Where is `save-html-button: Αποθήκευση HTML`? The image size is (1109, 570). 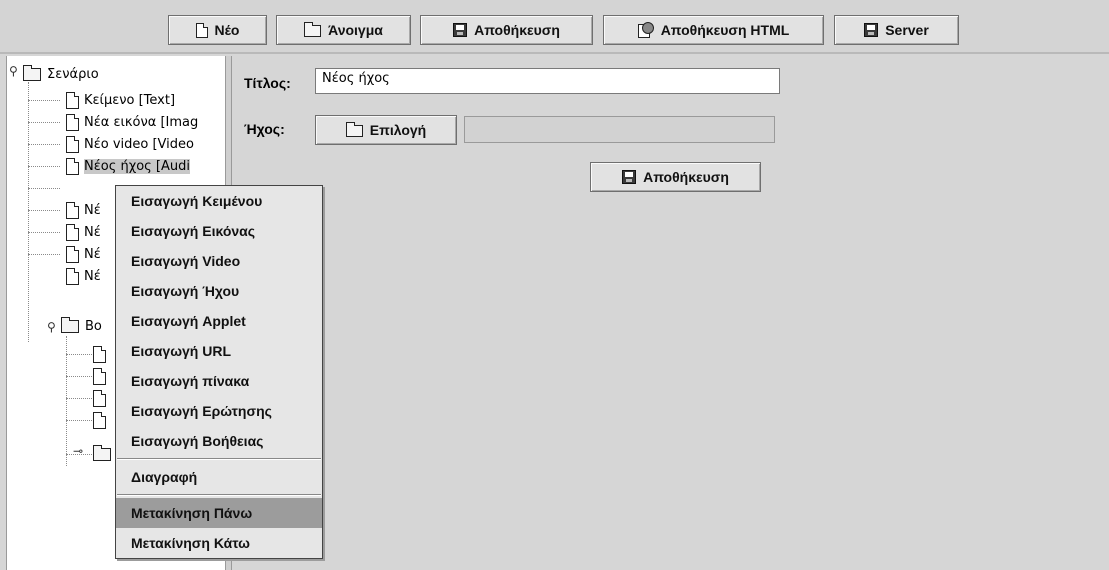 save-html-button: Αποθήκευση HTML is located at coordinates (713, 30).